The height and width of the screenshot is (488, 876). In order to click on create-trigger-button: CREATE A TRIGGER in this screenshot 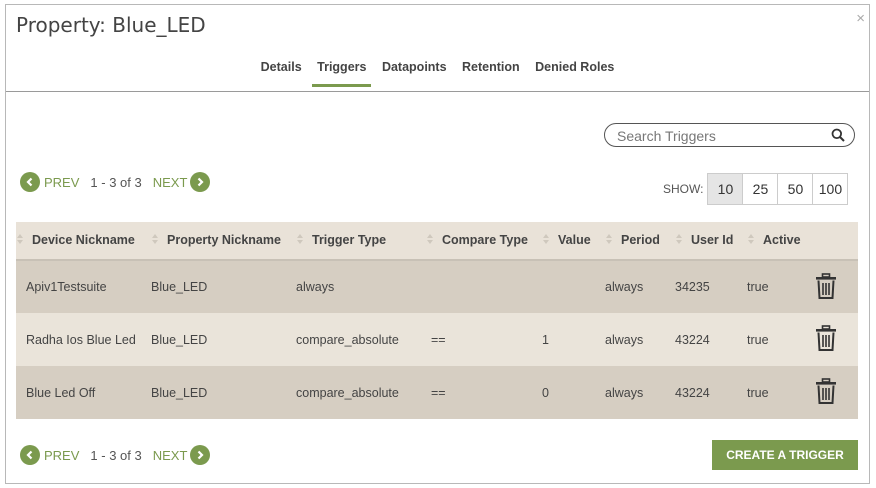, I will do `click(785, 455)`.